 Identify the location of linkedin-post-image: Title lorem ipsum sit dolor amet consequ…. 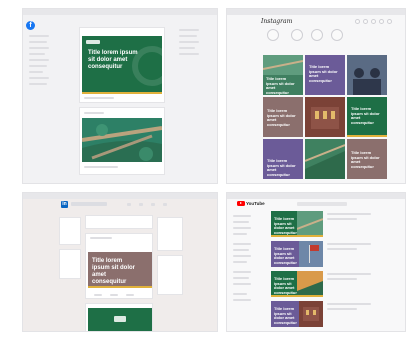
(120, 270).